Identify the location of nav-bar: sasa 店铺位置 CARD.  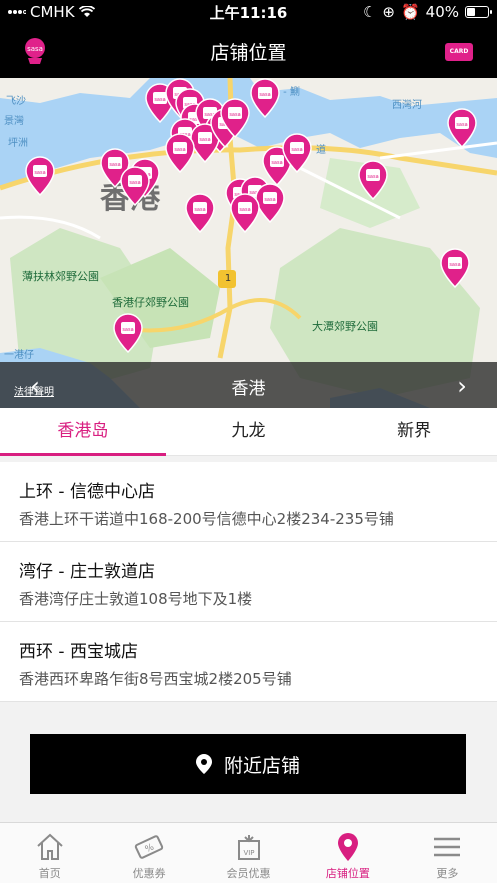
(248, 51).